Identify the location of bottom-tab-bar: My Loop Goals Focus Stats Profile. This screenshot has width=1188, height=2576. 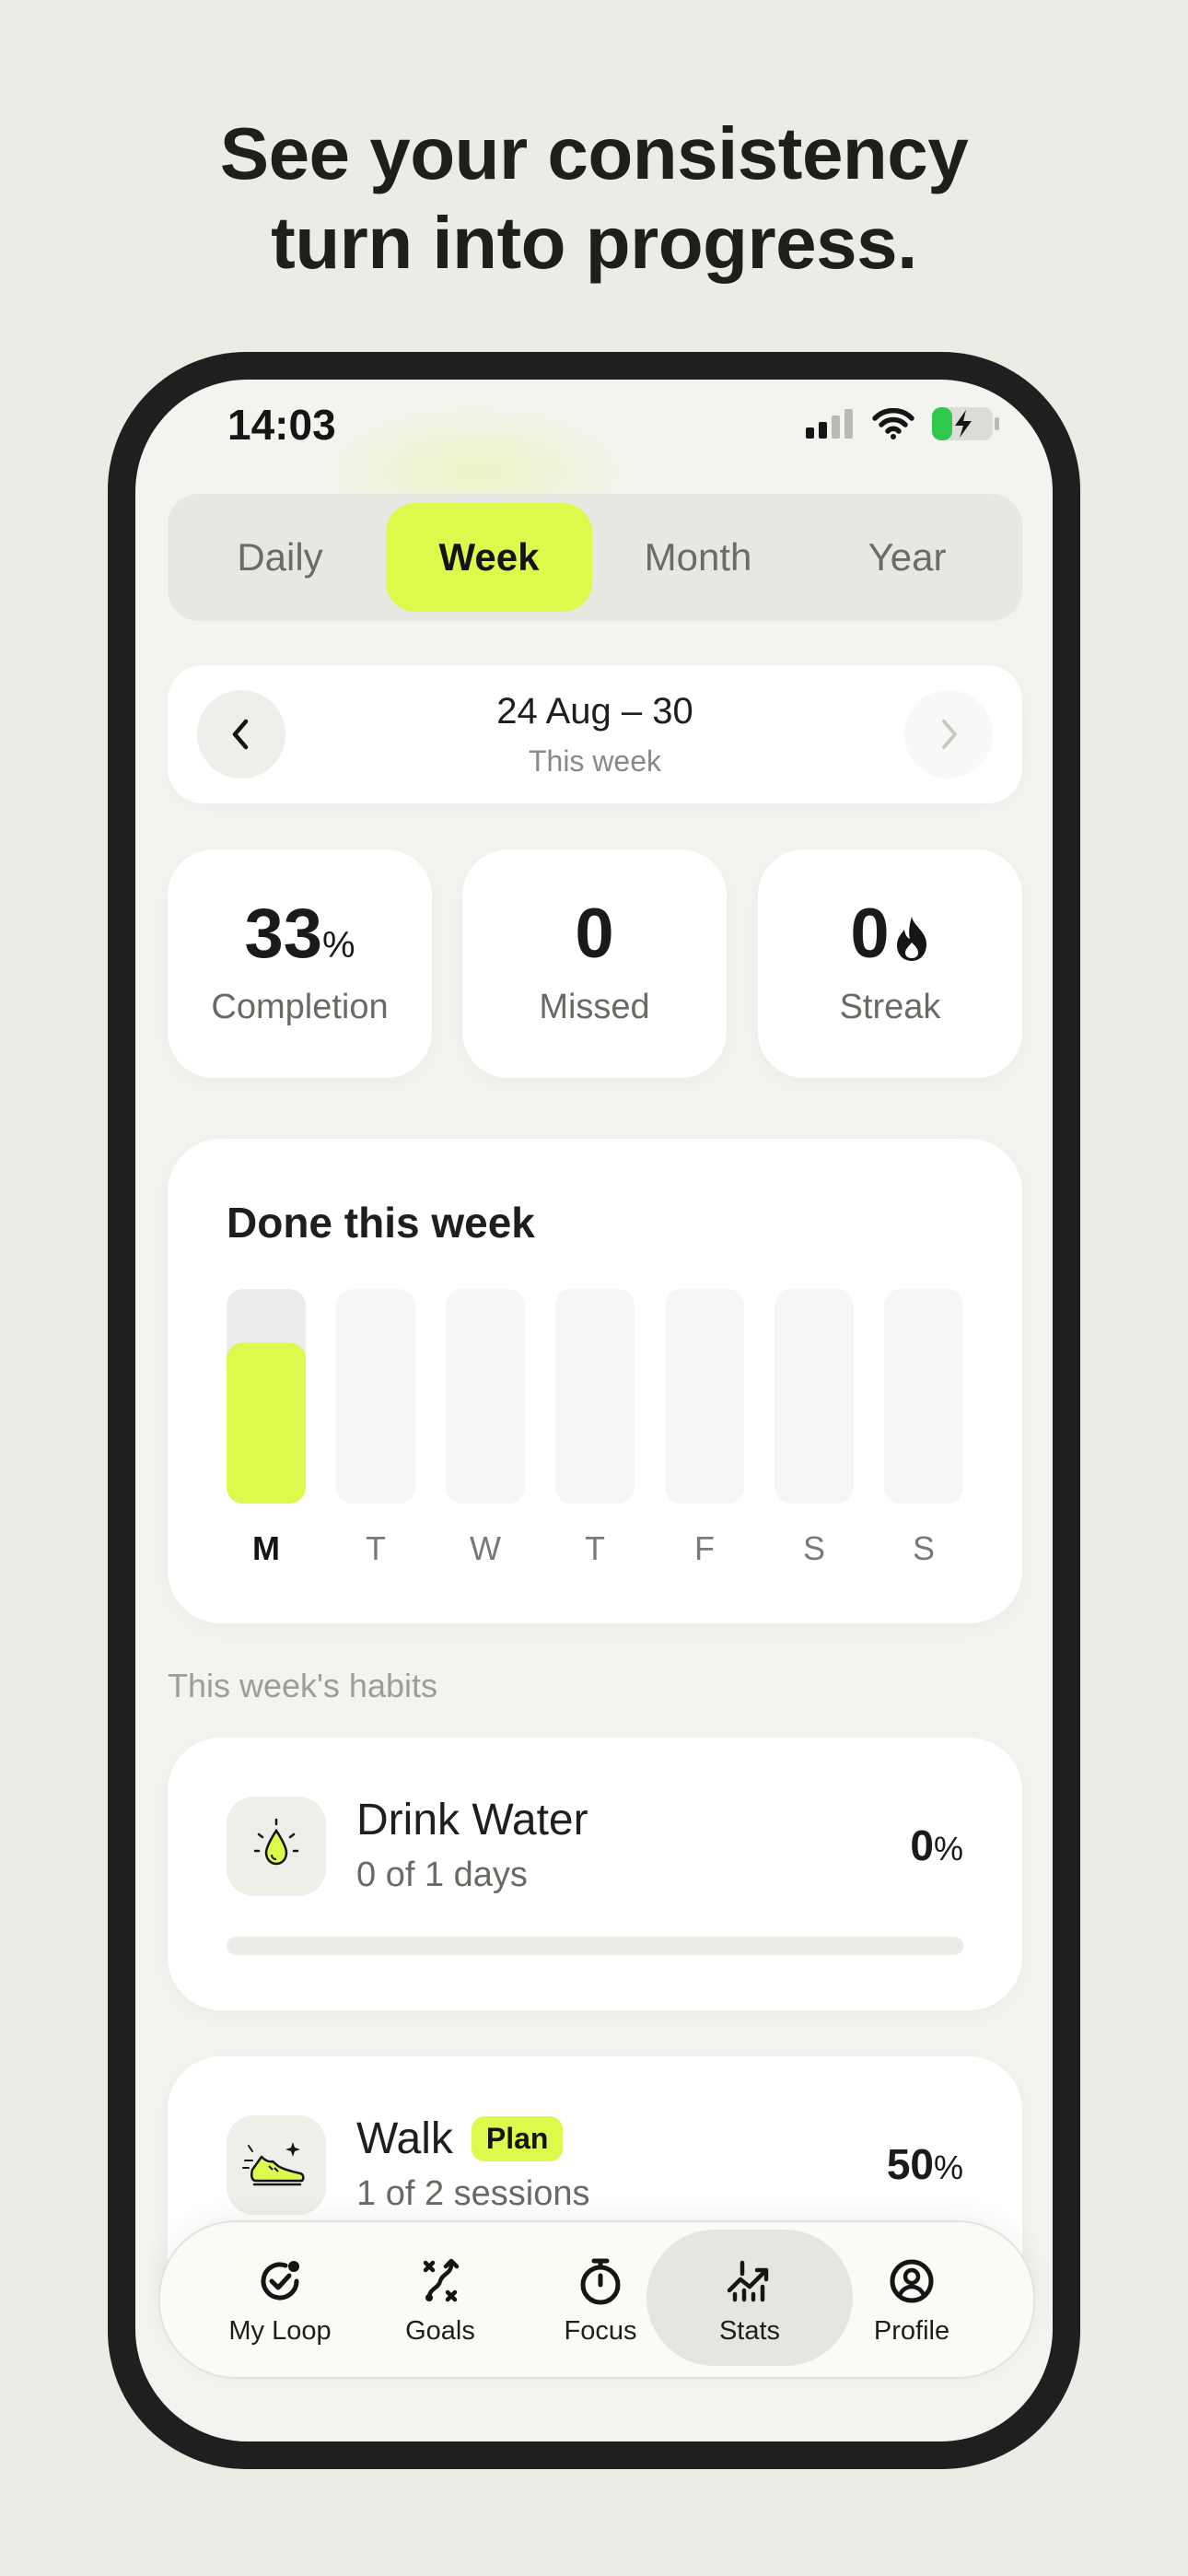
(596, 2299).